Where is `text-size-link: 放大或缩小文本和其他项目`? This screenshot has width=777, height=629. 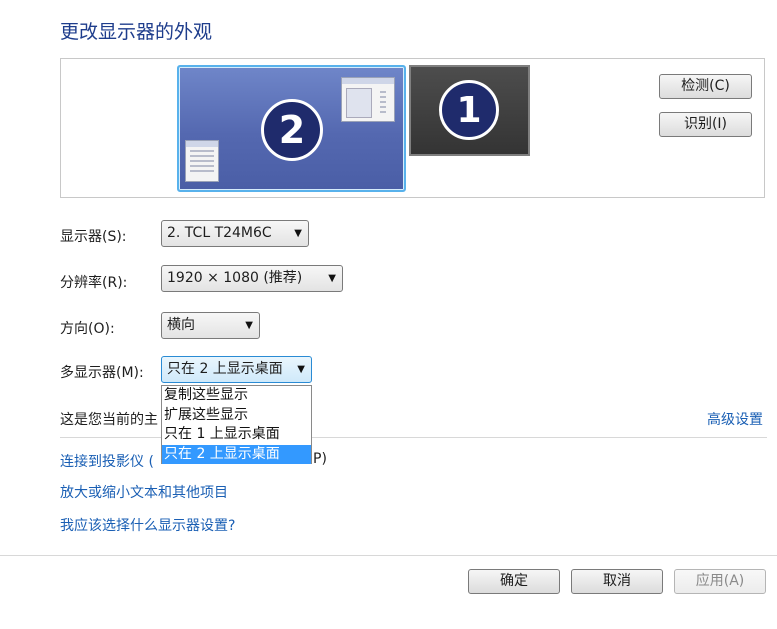
text-size-link: 放大或缩小文本和其他项目 is located at coordinates (144, 492).